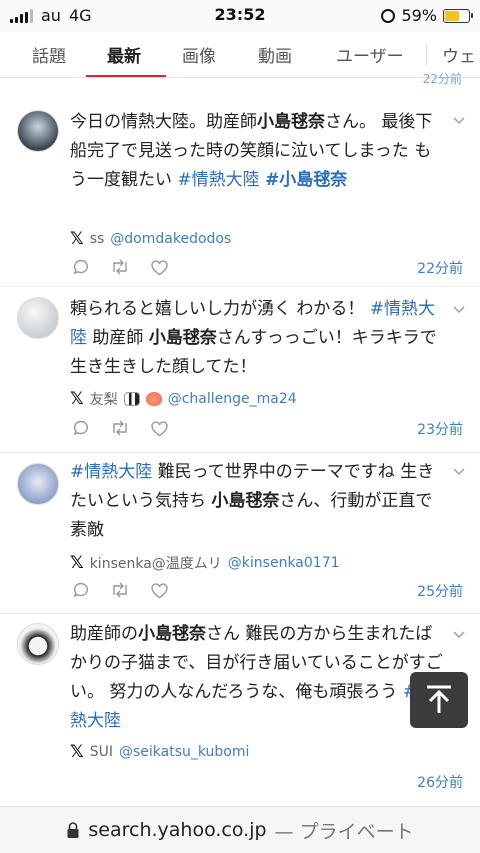  Describe the element at coordinates (163, 122) in the screenshot. I see `text-segment: 今日の情熱大陸。助産師` at that location.